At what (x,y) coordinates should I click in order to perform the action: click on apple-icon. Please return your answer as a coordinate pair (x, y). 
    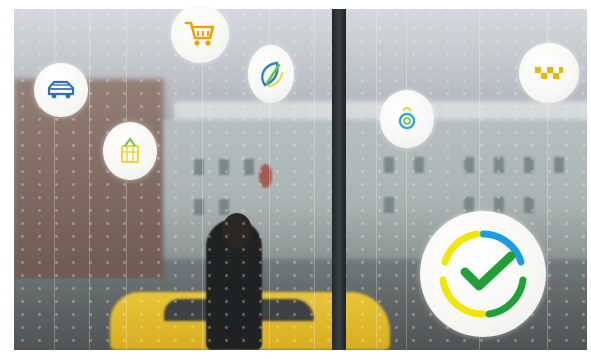
    Looking at the image, I should click on (407, 118).